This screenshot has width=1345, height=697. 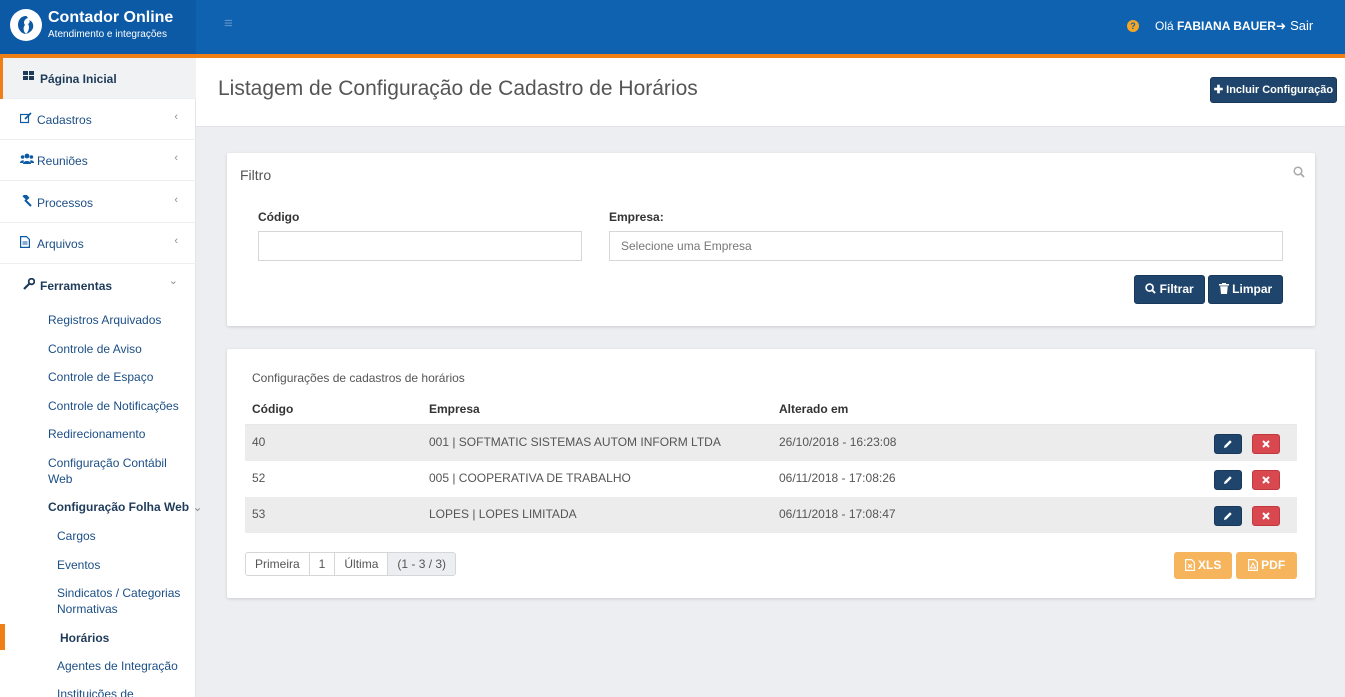 What do you see at coordinates (837, 514) in the screenshot?
I see `row-changed: 06/11/2018 - 17:08:47` at bounding box center [837, 514].